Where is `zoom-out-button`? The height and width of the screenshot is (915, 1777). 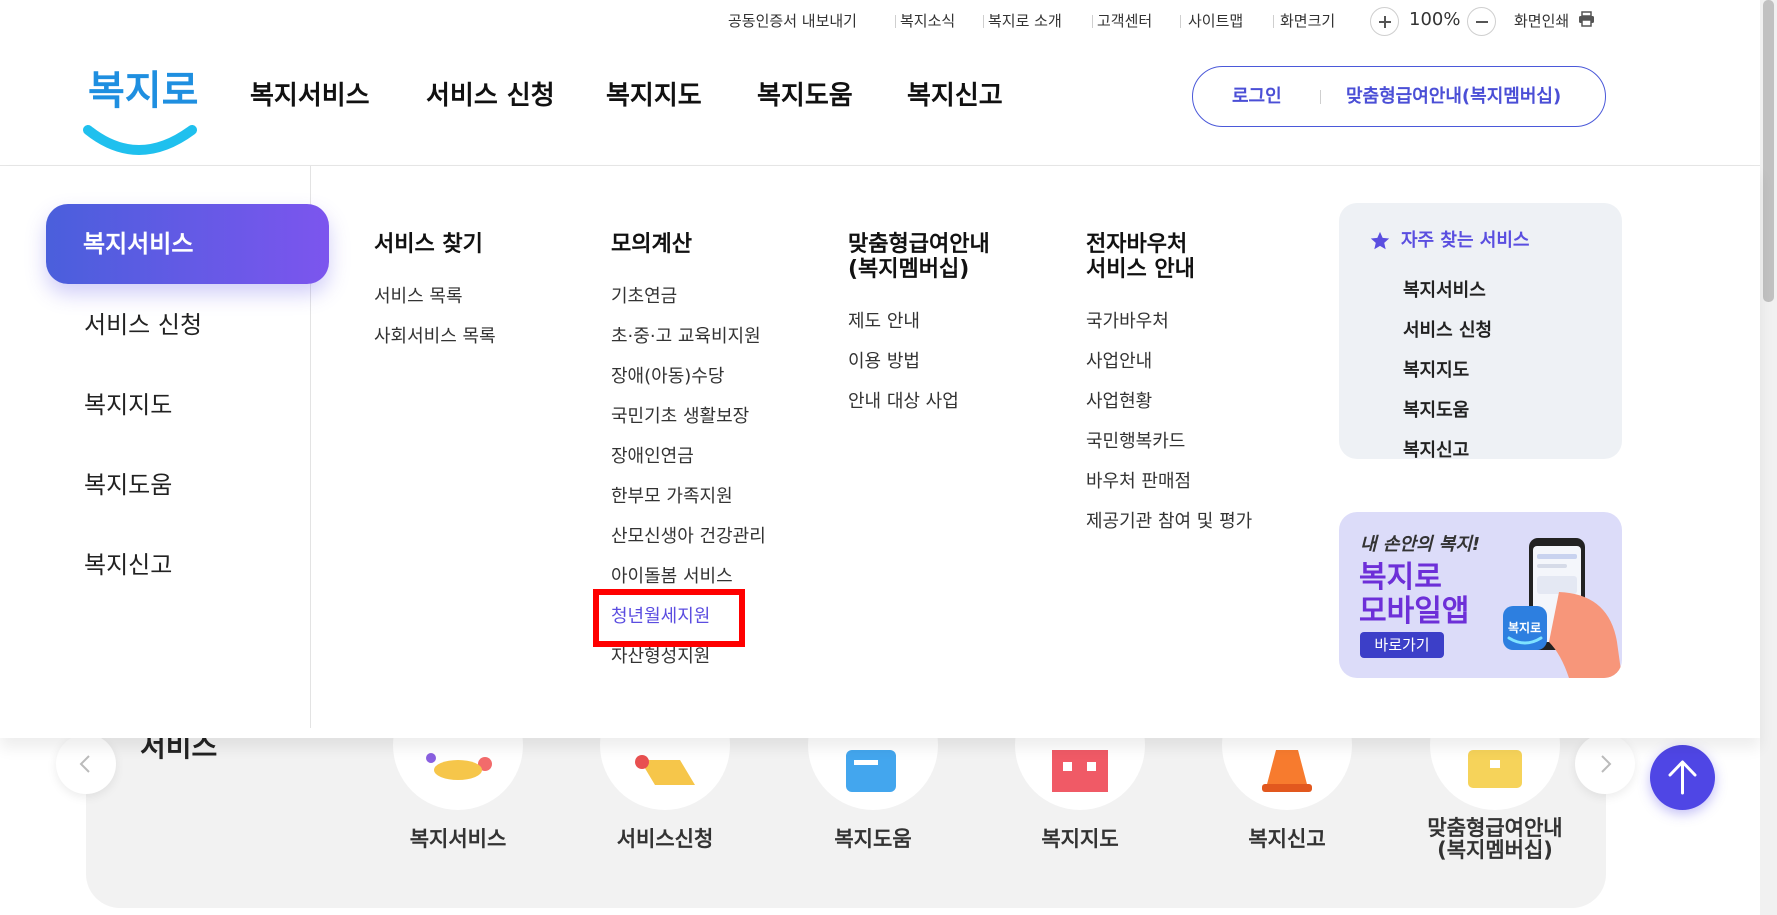
zoom-out-button is located at coordinates (1481, 21).